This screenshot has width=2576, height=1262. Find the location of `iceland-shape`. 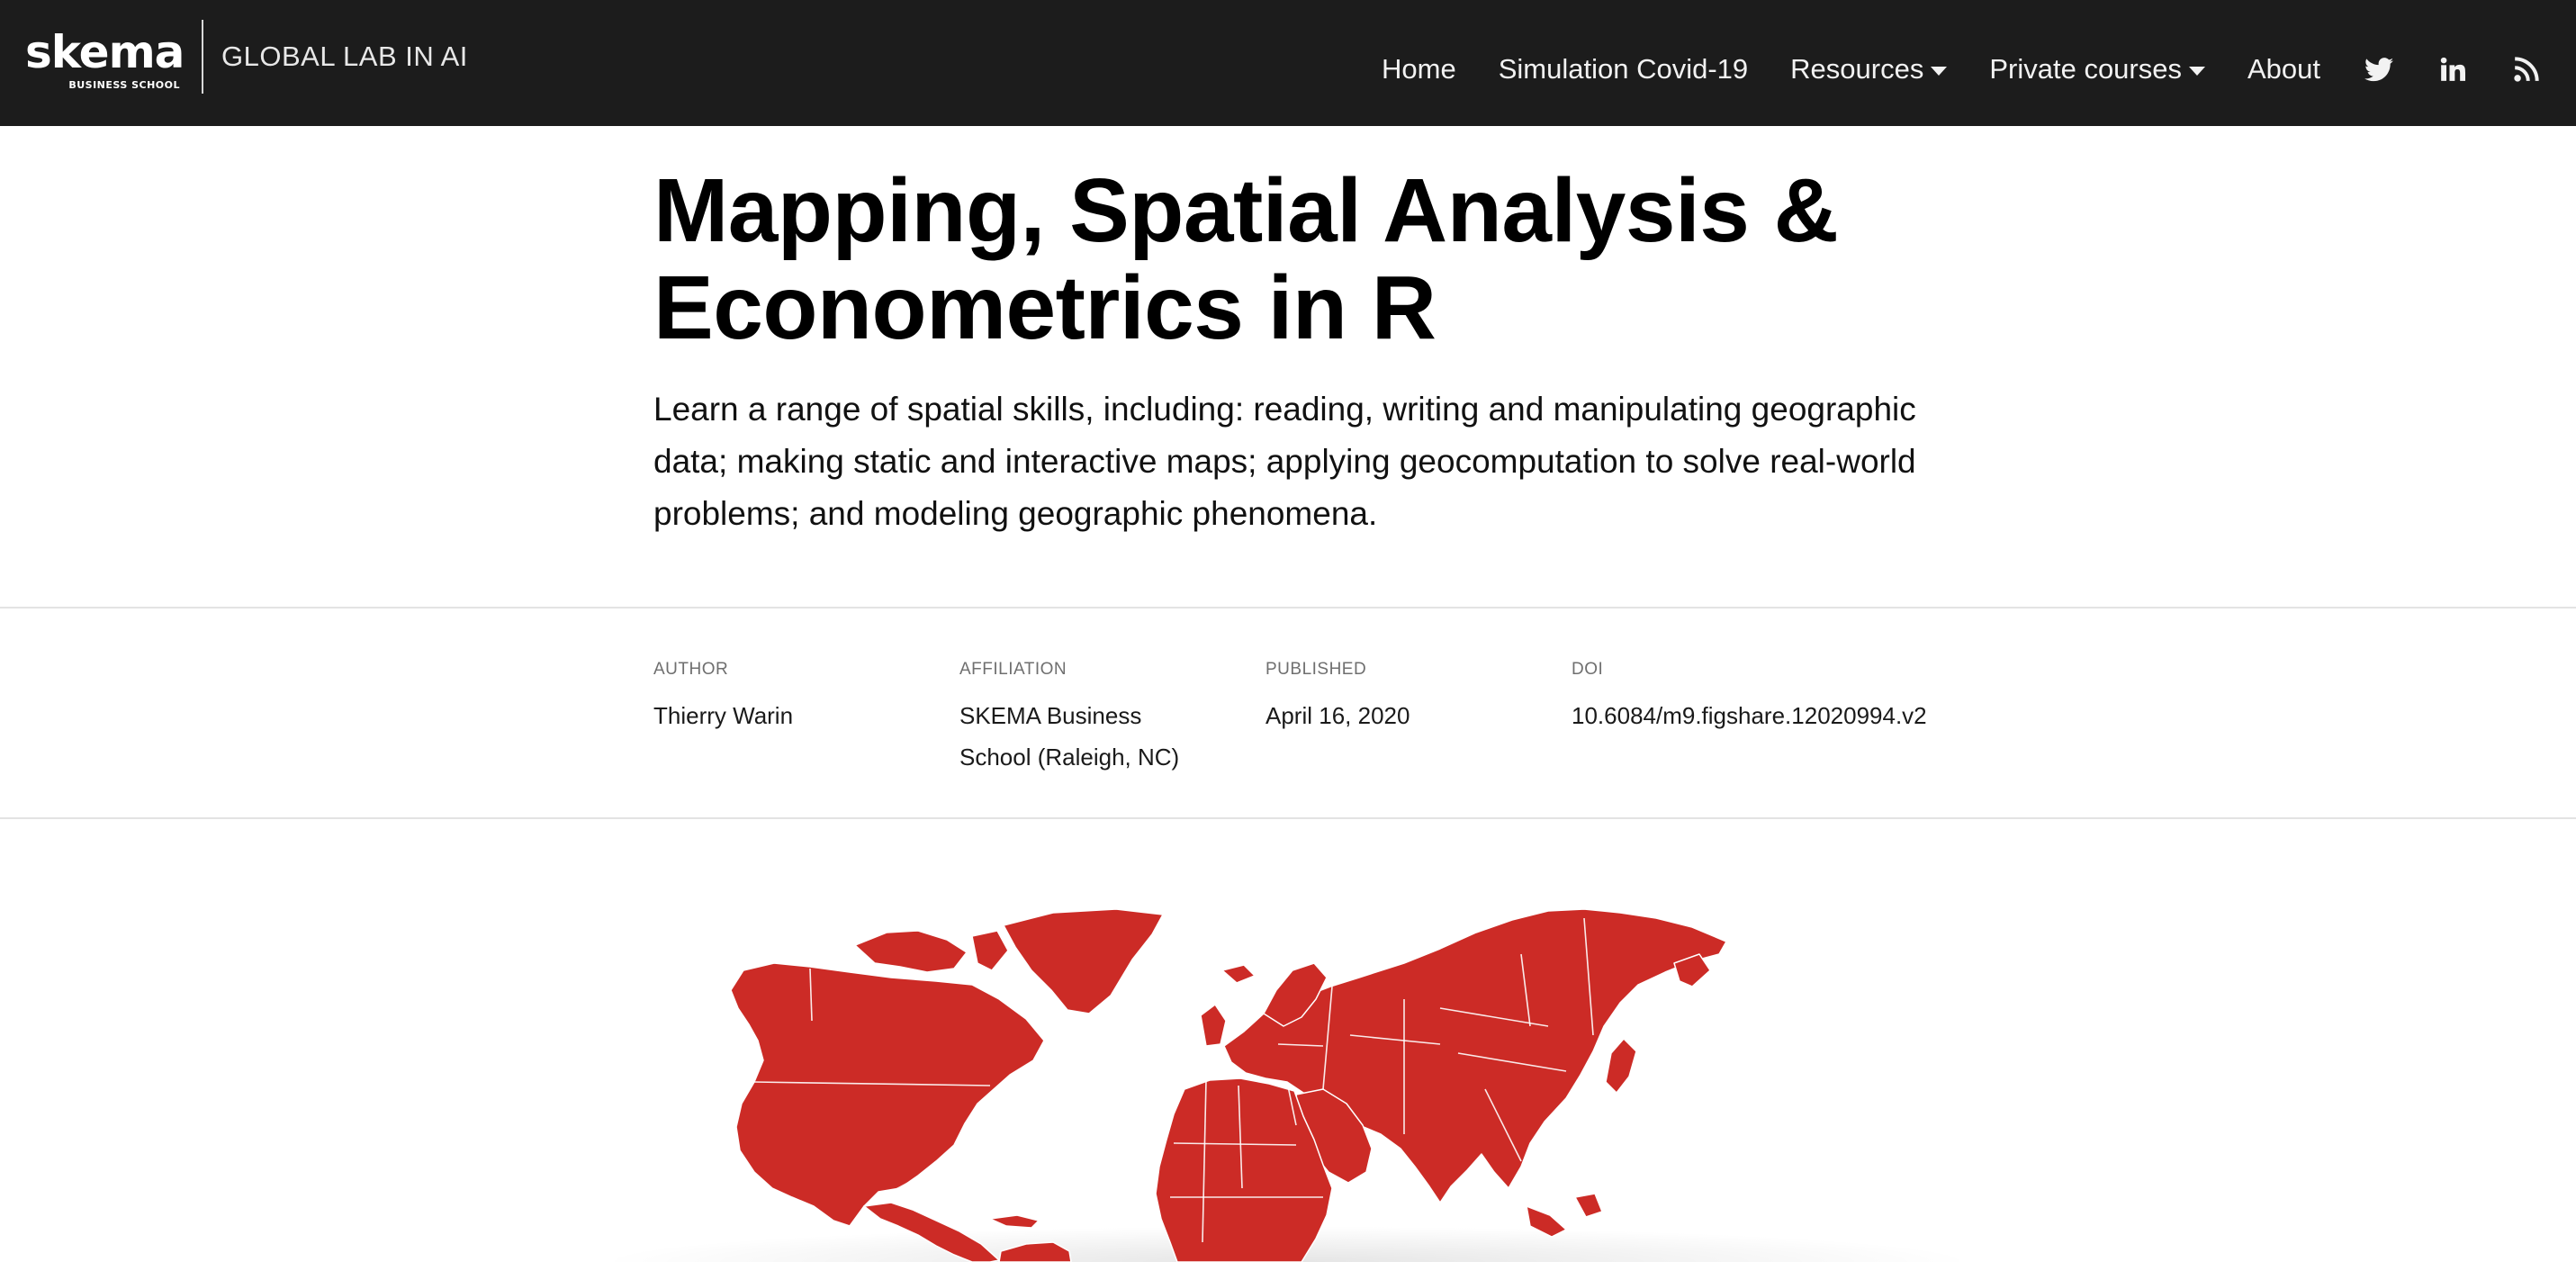

iceland-shape is located at coordinates (1238, 974).